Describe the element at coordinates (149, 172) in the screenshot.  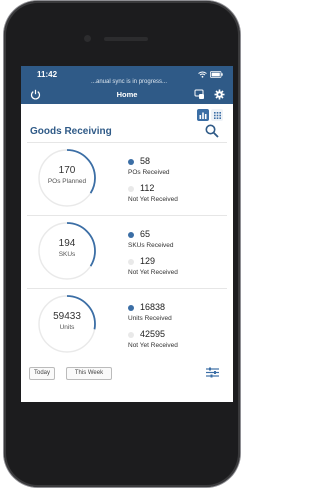
I see `pos-received-label: POs Received` at that location.